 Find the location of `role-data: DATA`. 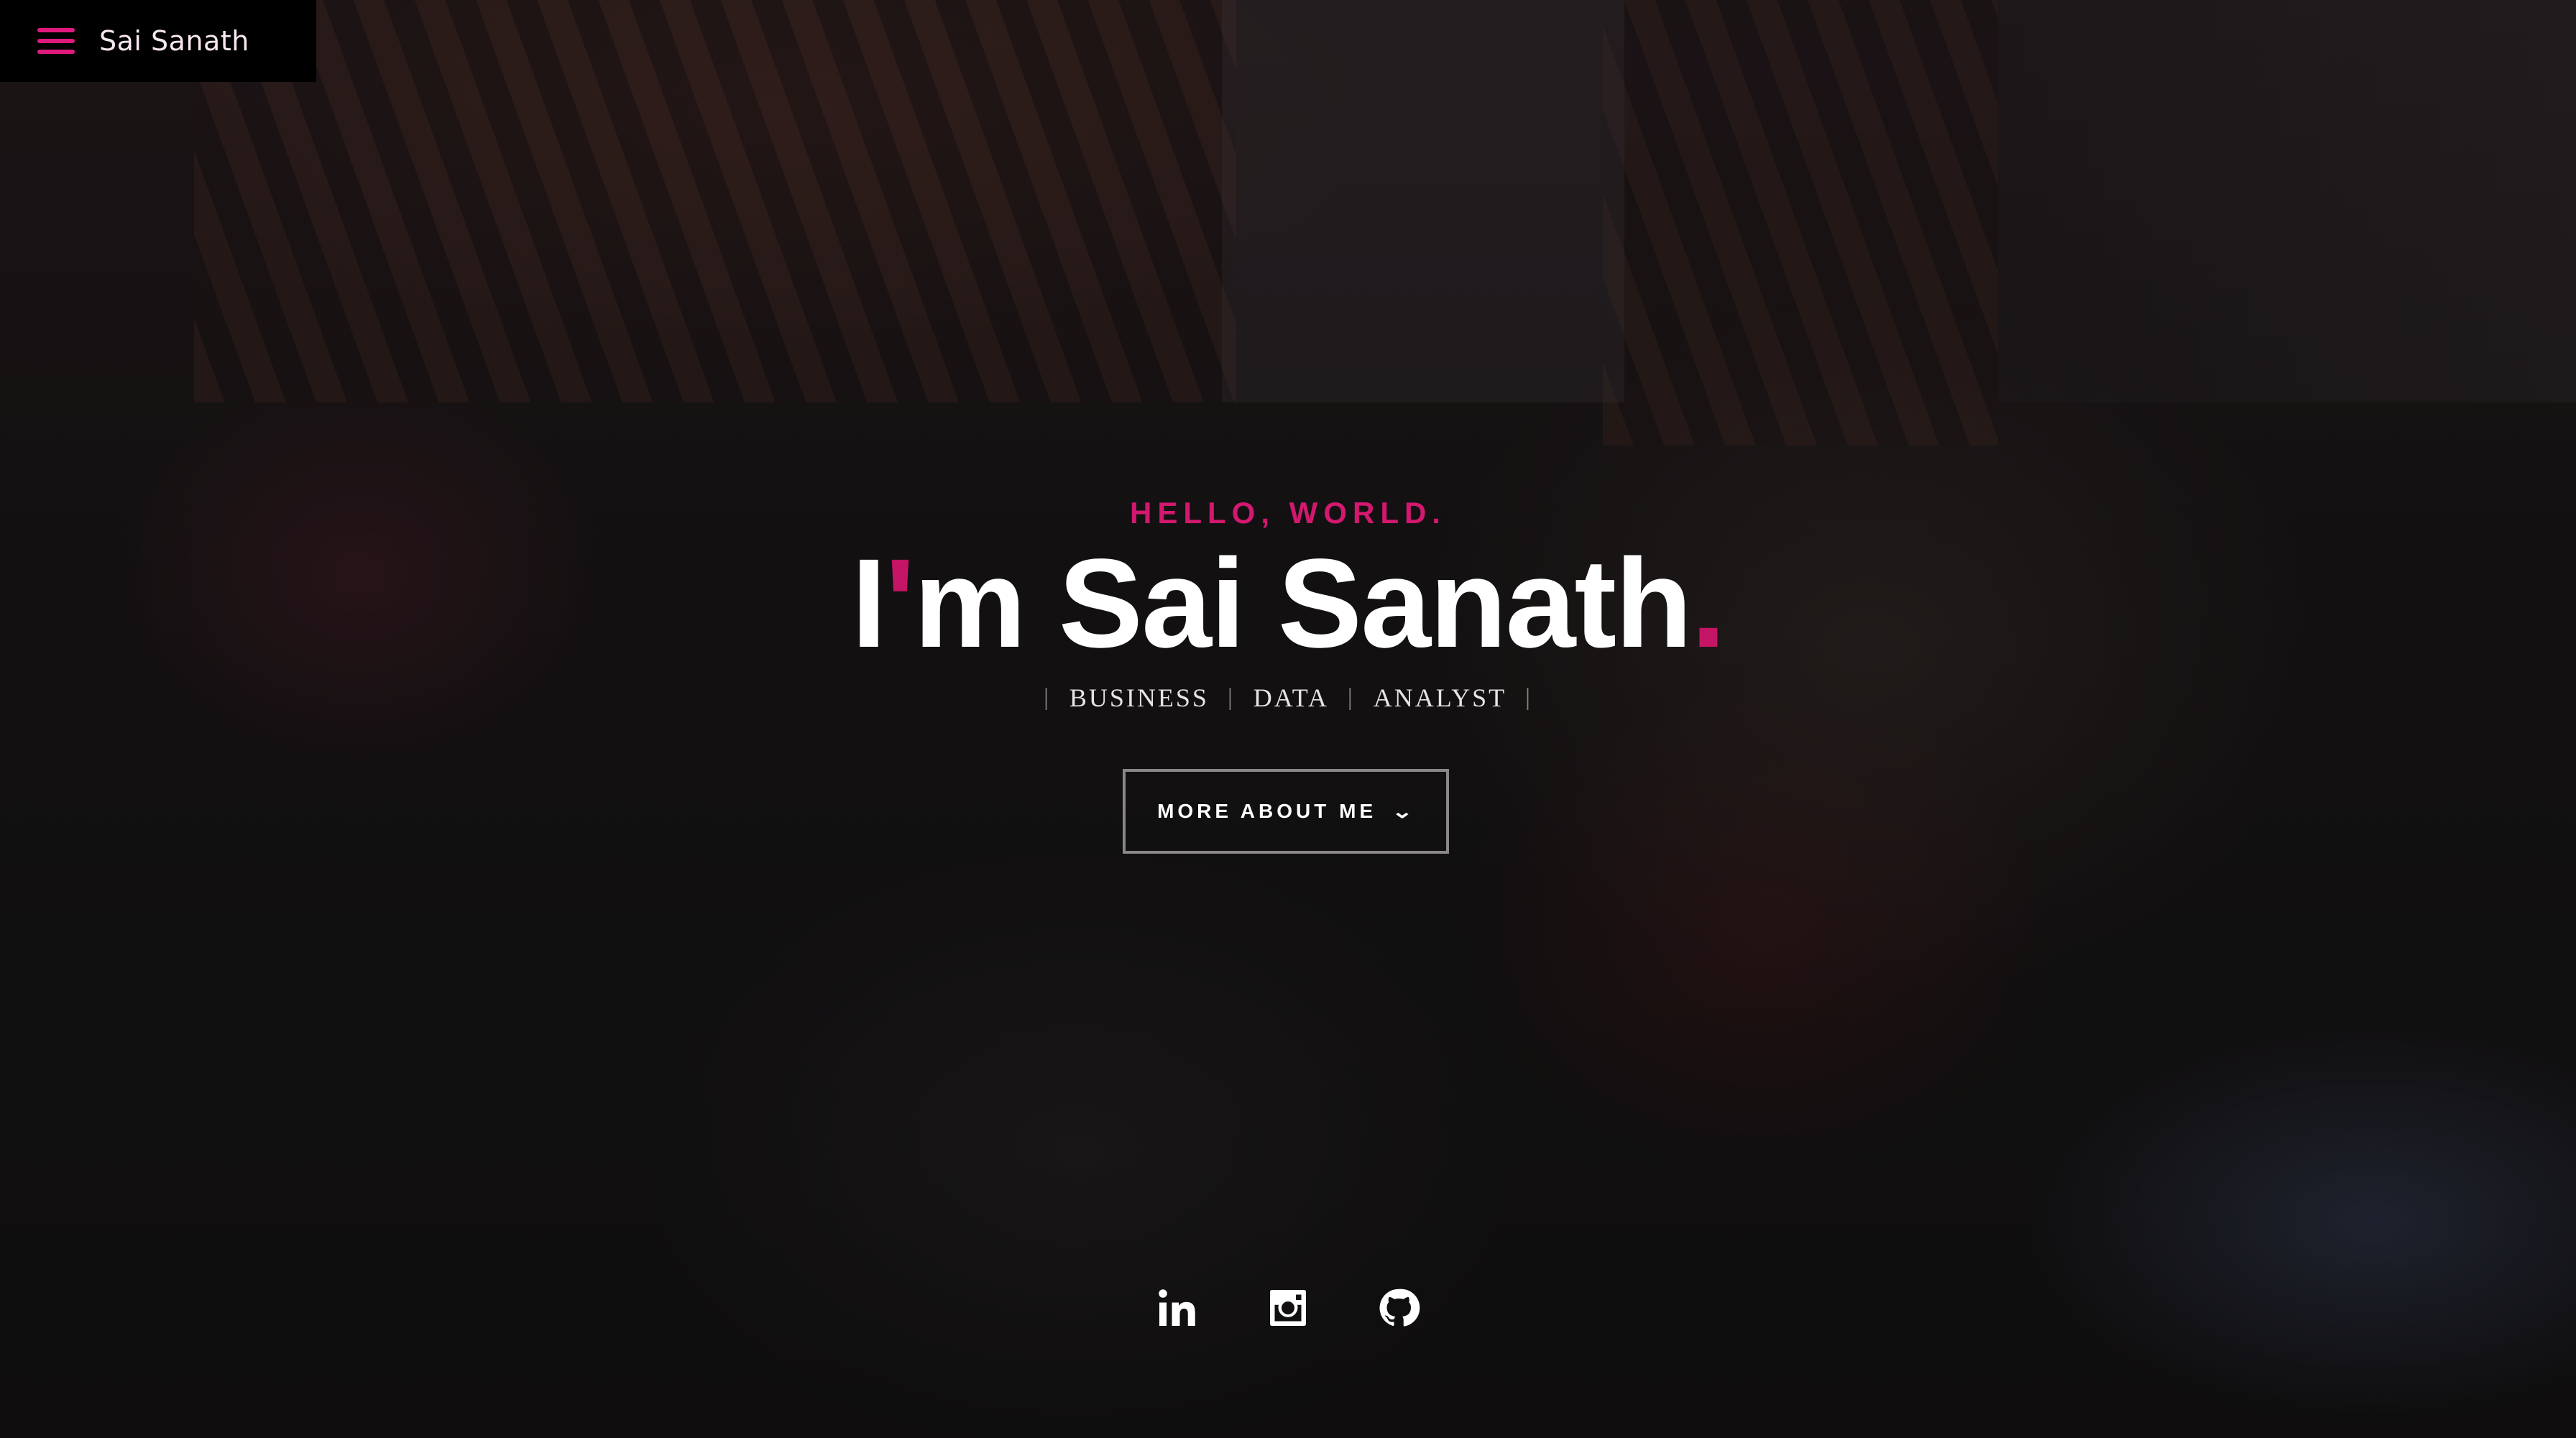

role-data: DATA is located at coordinates (1291, 697).